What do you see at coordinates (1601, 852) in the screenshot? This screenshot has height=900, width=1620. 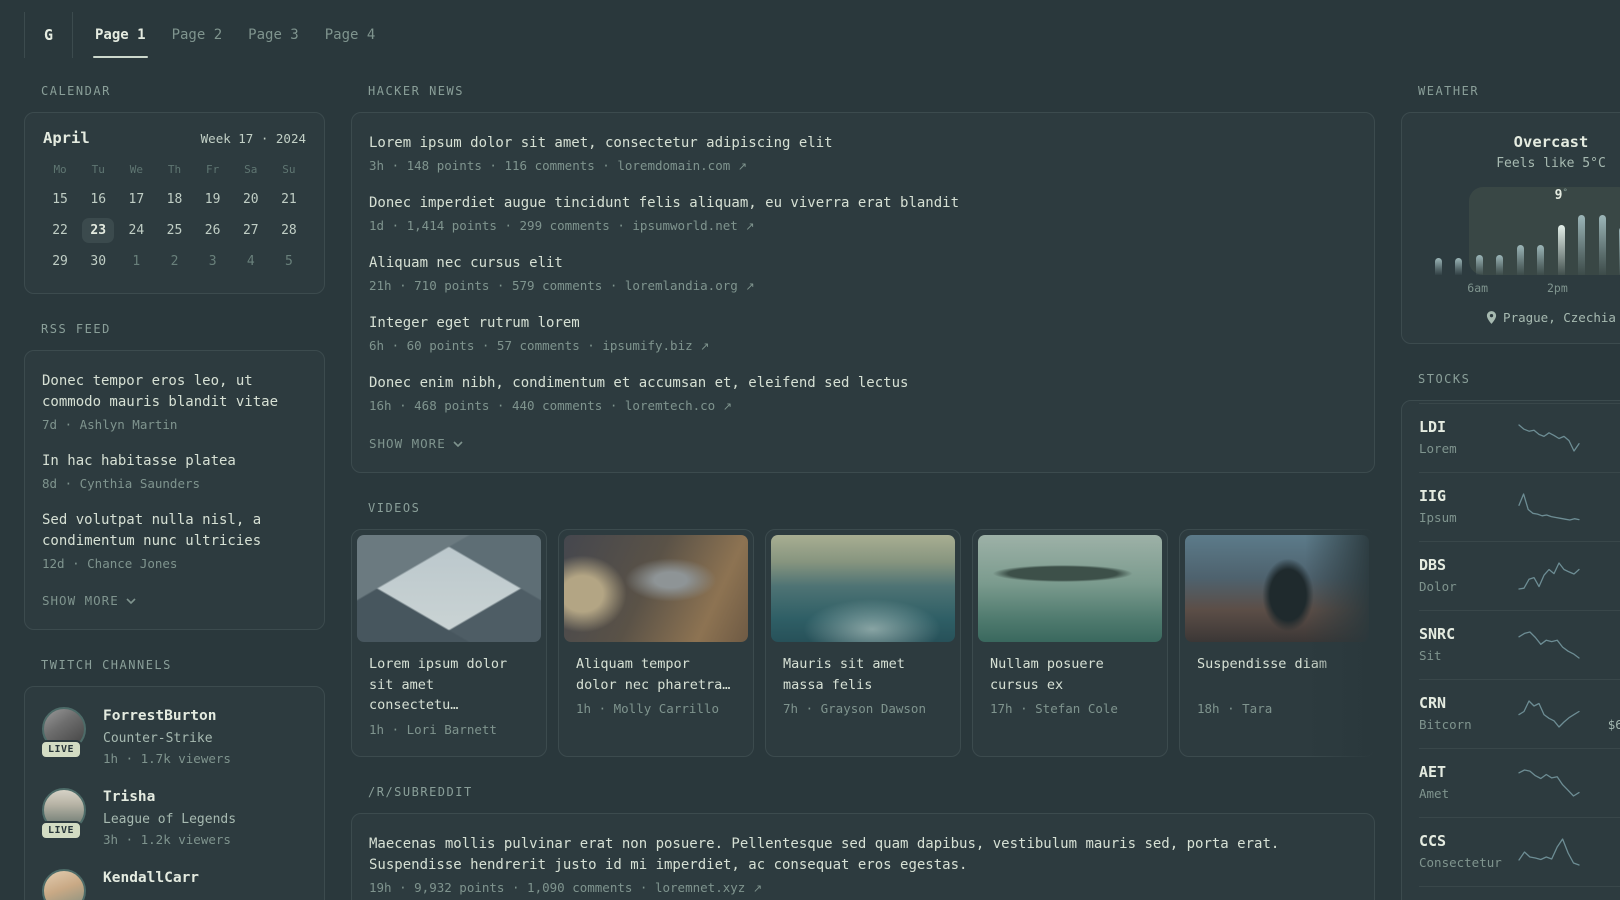 I see `stock-values: +0.51% $165.84` at bounding box center [1601, 852].